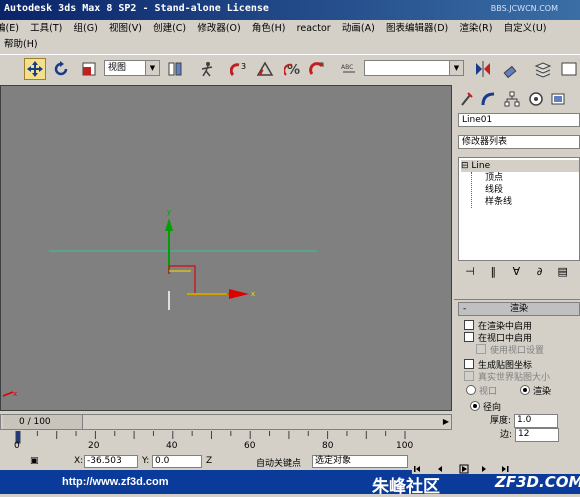  I want to click on radio-renderer: 渲染, so click(535, 390).